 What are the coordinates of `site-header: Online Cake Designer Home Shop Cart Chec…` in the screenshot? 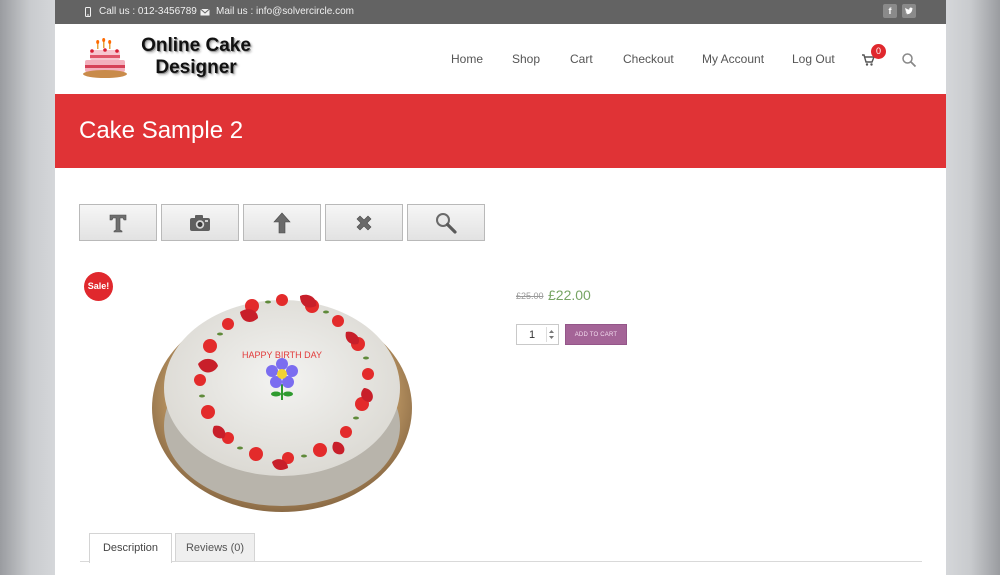 It's located at (500, 59).